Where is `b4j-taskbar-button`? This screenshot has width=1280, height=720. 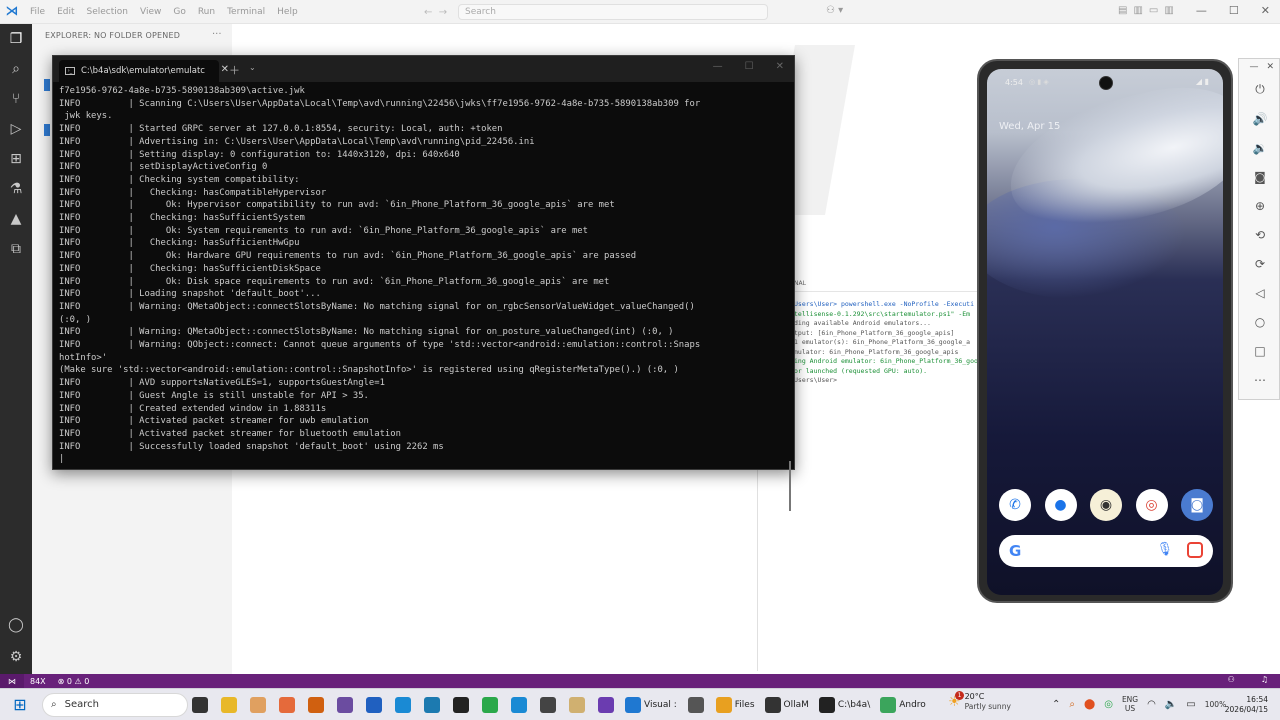 b4j-taskbar-button is located at coordinates (257, 705).